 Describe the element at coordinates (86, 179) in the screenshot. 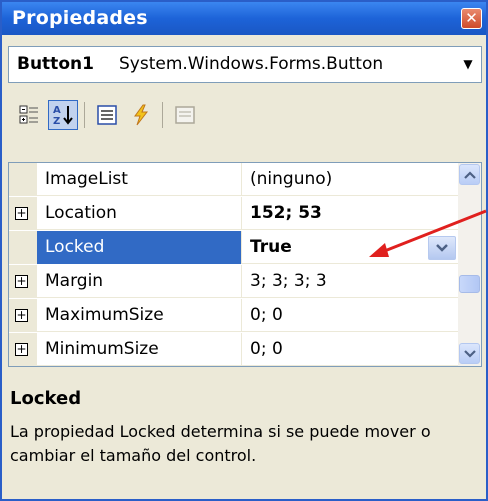

I see `property-name: ImageList` at that location.